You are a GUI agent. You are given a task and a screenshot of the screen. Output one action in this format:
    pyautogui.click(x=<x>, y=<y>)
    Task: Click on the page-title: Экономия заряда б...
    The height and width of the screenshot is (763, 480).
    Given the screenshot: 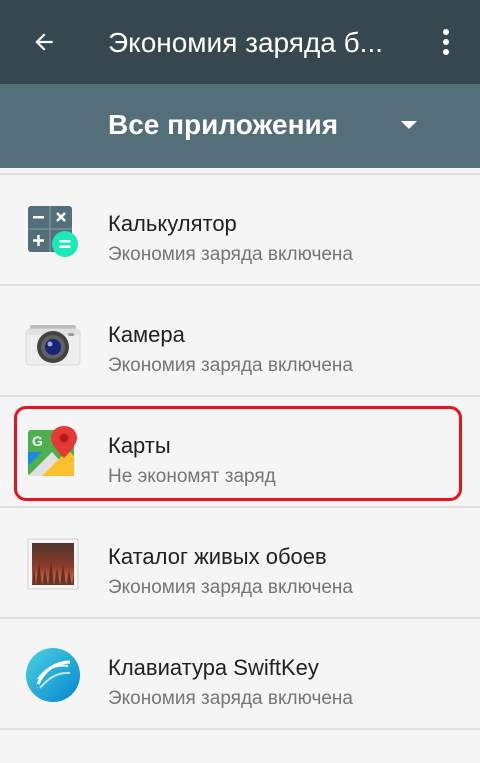 What is the action you would take?
    pyautogui.click(x=246, y=42)
    